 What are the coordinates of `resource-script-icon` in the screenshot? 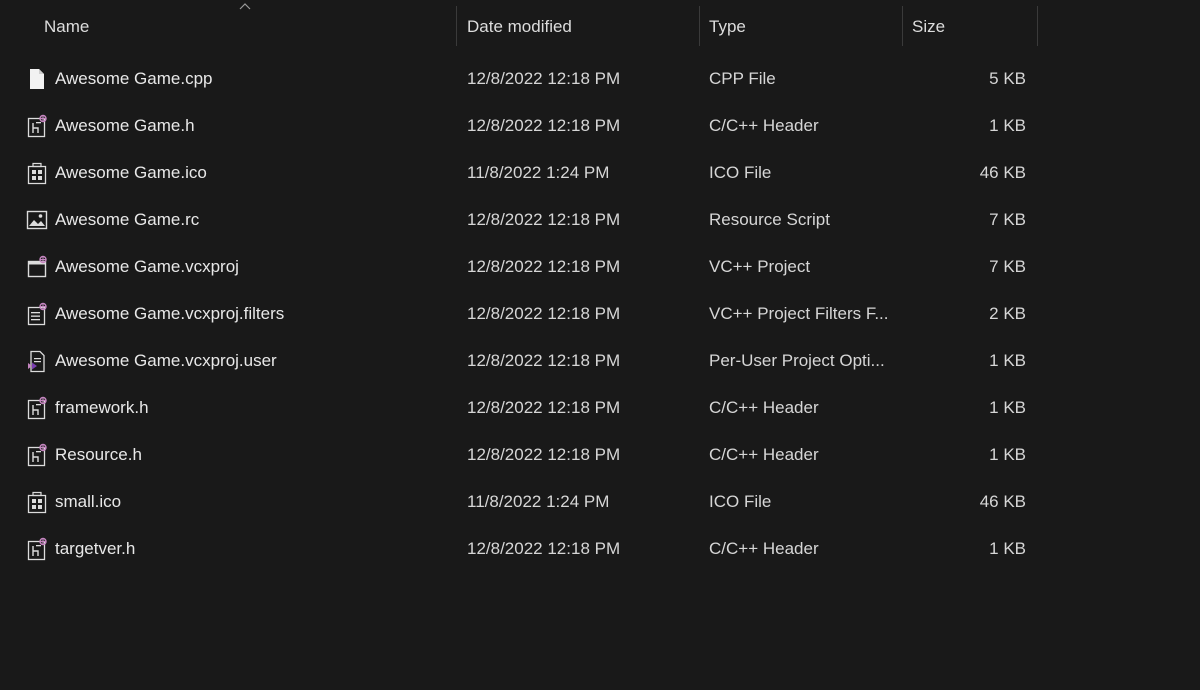 It's located at (37, 220).